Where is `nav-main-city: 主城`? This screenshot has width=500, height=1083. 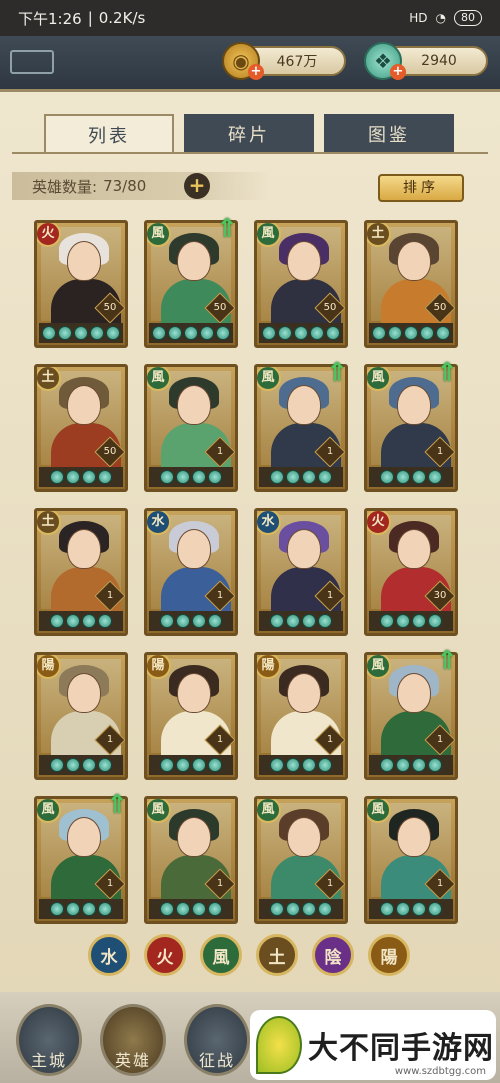 nav-main-city: 主城 is located at coordinates (49, 1040).